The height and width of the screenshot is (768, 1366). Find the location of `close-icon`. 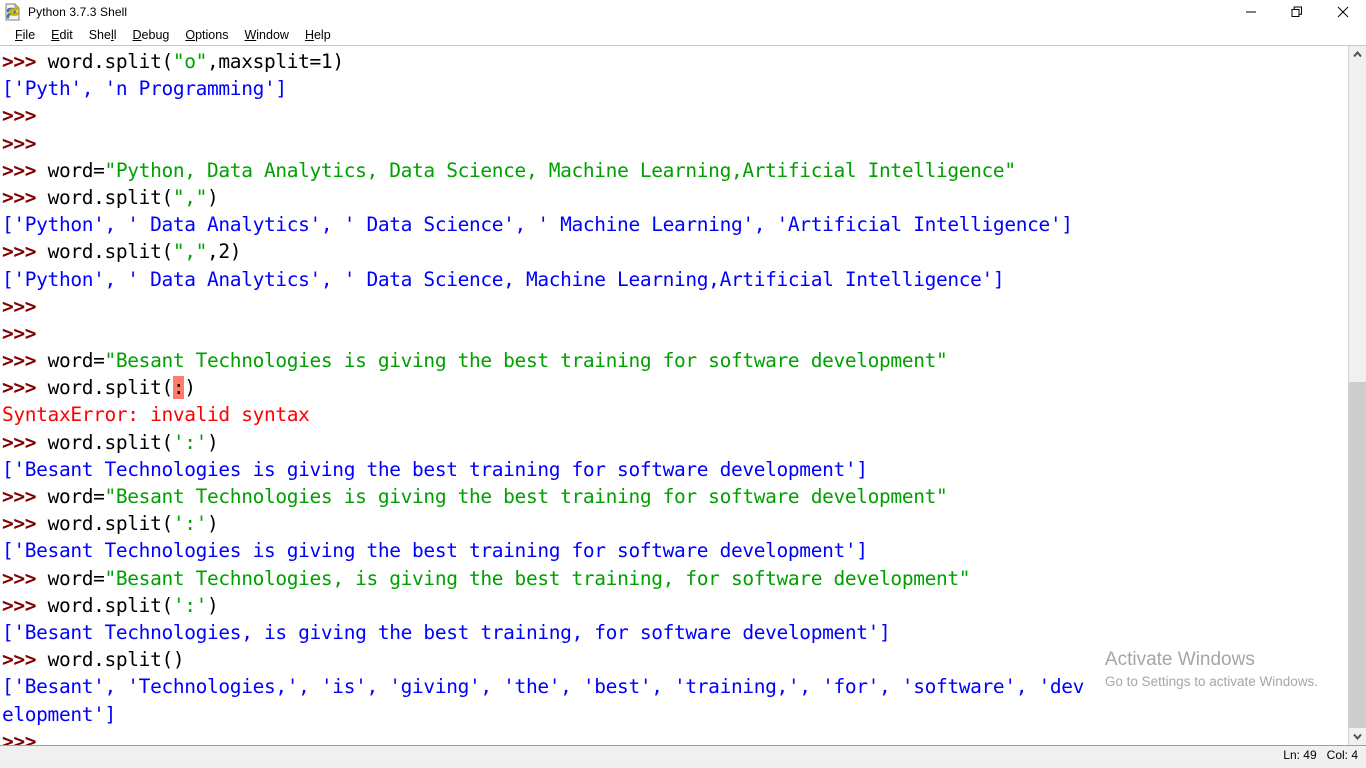

close-icon is located at coordinates (1343, 12).